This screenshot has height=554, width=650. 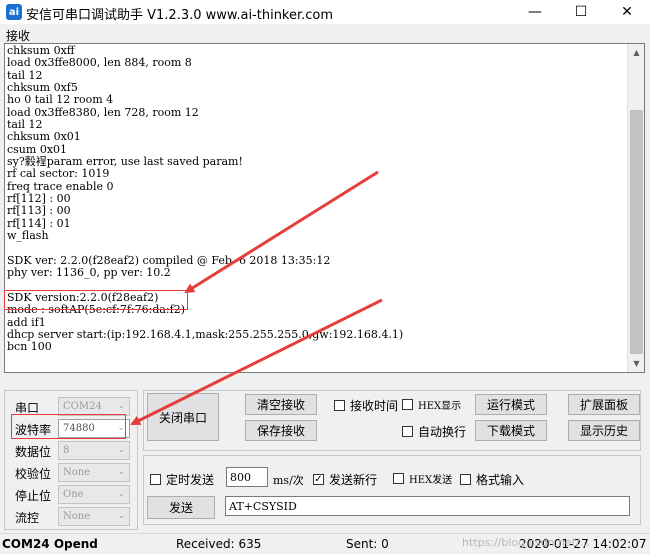 What do you see at coordinates (374, 406) in the screenshot?
I see `recv-time-label: 接收时间` at bounding box center [374, 406].